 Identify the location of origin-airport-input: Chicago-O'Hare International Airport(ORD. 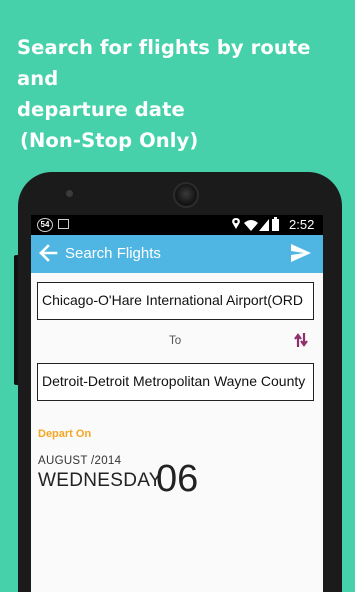
(175, 301).